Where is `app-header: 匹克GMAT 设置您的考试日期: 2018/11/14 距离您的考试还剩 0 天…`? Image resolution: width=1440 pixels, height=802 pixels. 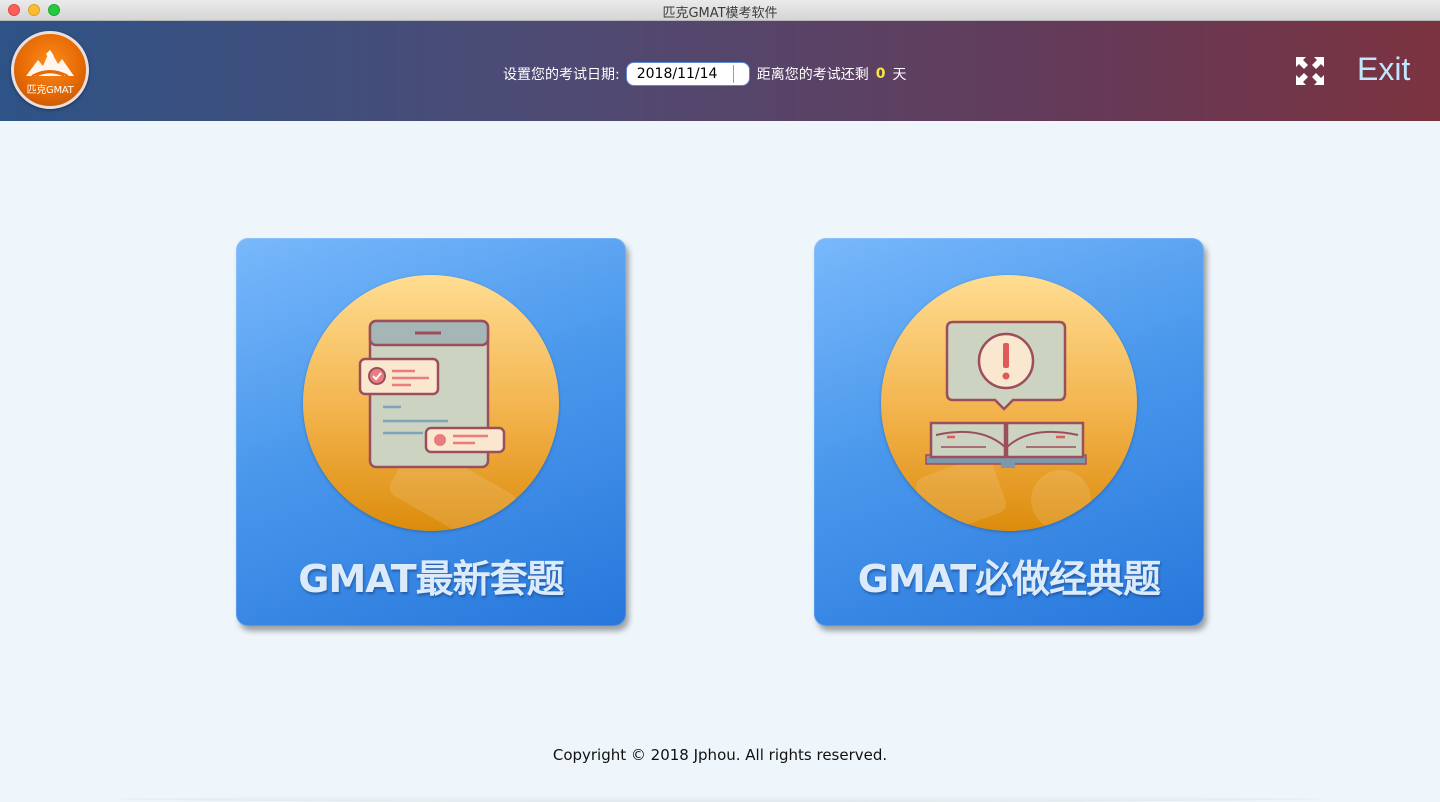 app-header: 匹克GMAT 设置您的考试日期: 2018/11/14 距离您的考试还剩 0 天… is located at coordinates (720, 71).